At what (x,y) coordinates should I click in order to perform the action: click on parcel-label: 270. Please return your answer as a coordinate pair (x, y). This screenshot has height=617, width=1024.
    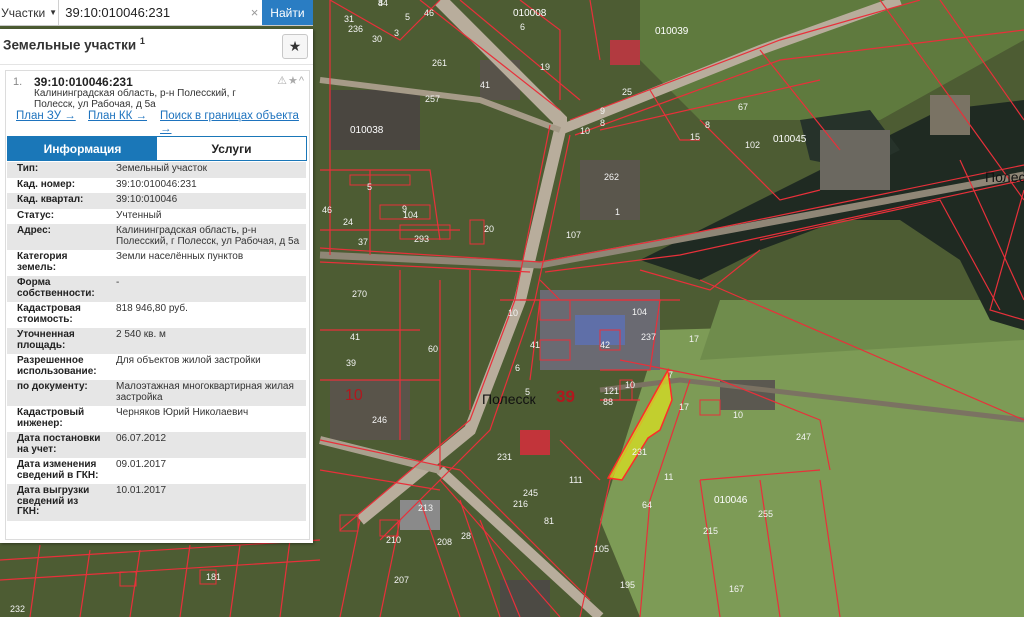
    Looking at the image, I should click on (359, 294).